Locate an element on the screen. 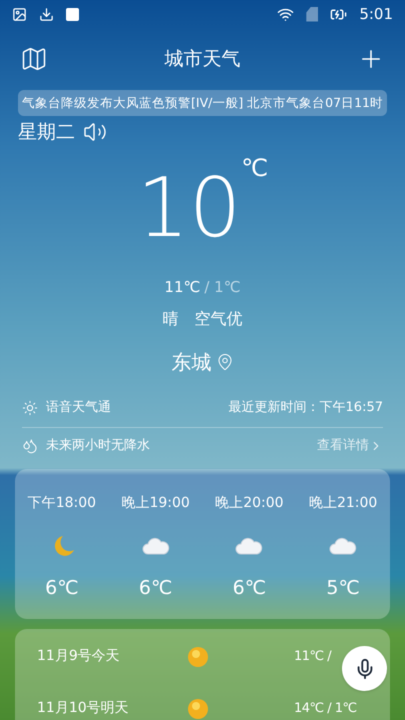 Image resolution: width=405 pixels, height=720 pixels. location-pin-icon is located at coordinates (225, 361).